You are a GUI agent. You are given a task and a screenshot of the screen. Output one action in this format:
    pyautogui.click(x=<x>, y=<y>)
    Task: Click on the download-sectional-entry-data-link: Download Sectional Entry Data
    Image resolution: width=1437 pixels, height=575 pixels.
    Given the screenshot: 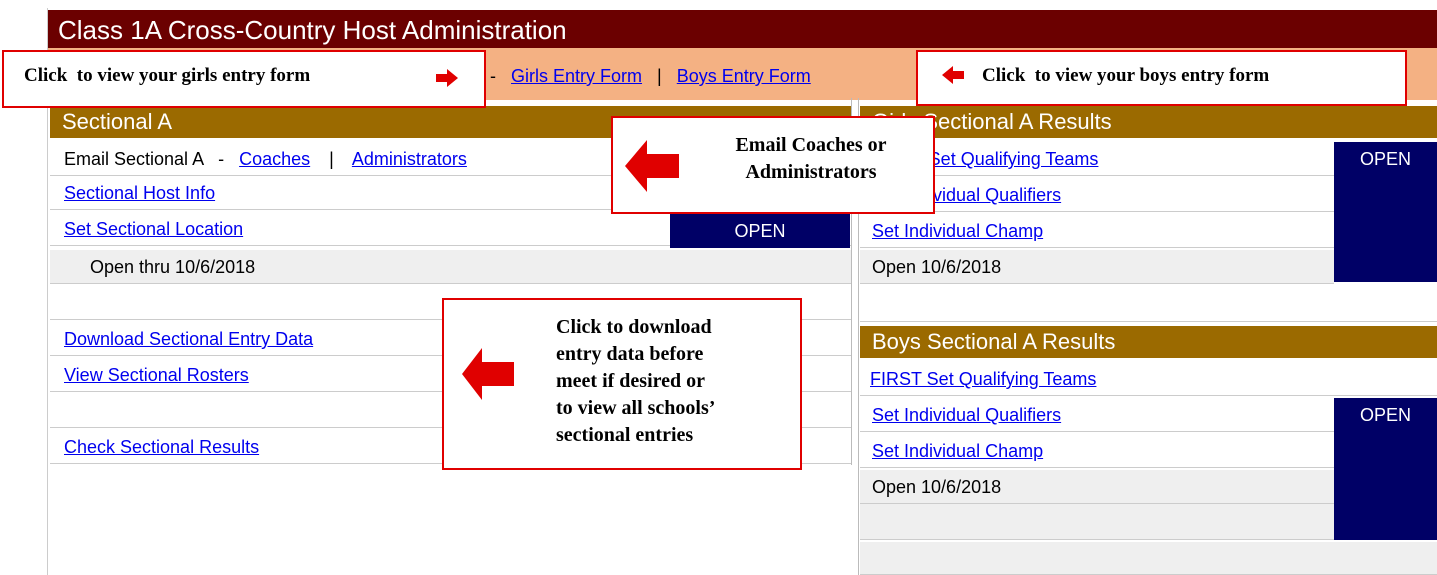 What is the action you would take?
    pyautogui.click(x=188, y=339)
    